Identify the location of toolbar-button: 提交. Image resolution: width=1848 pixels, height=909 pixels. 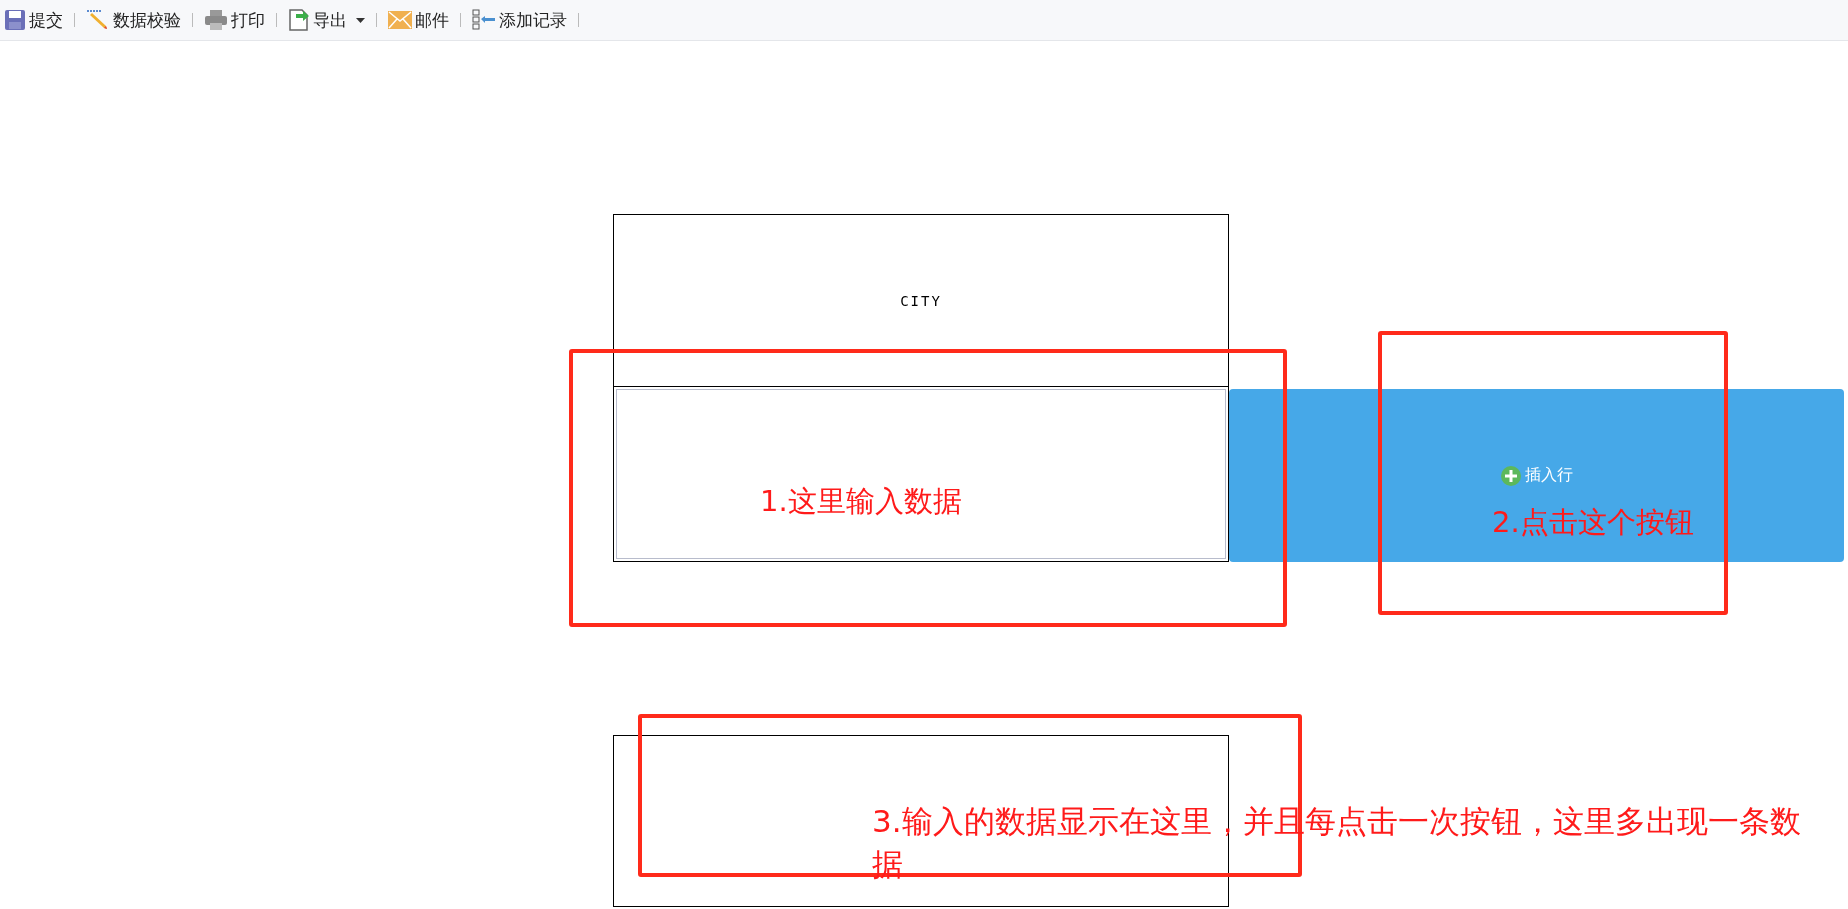
(33, 20).